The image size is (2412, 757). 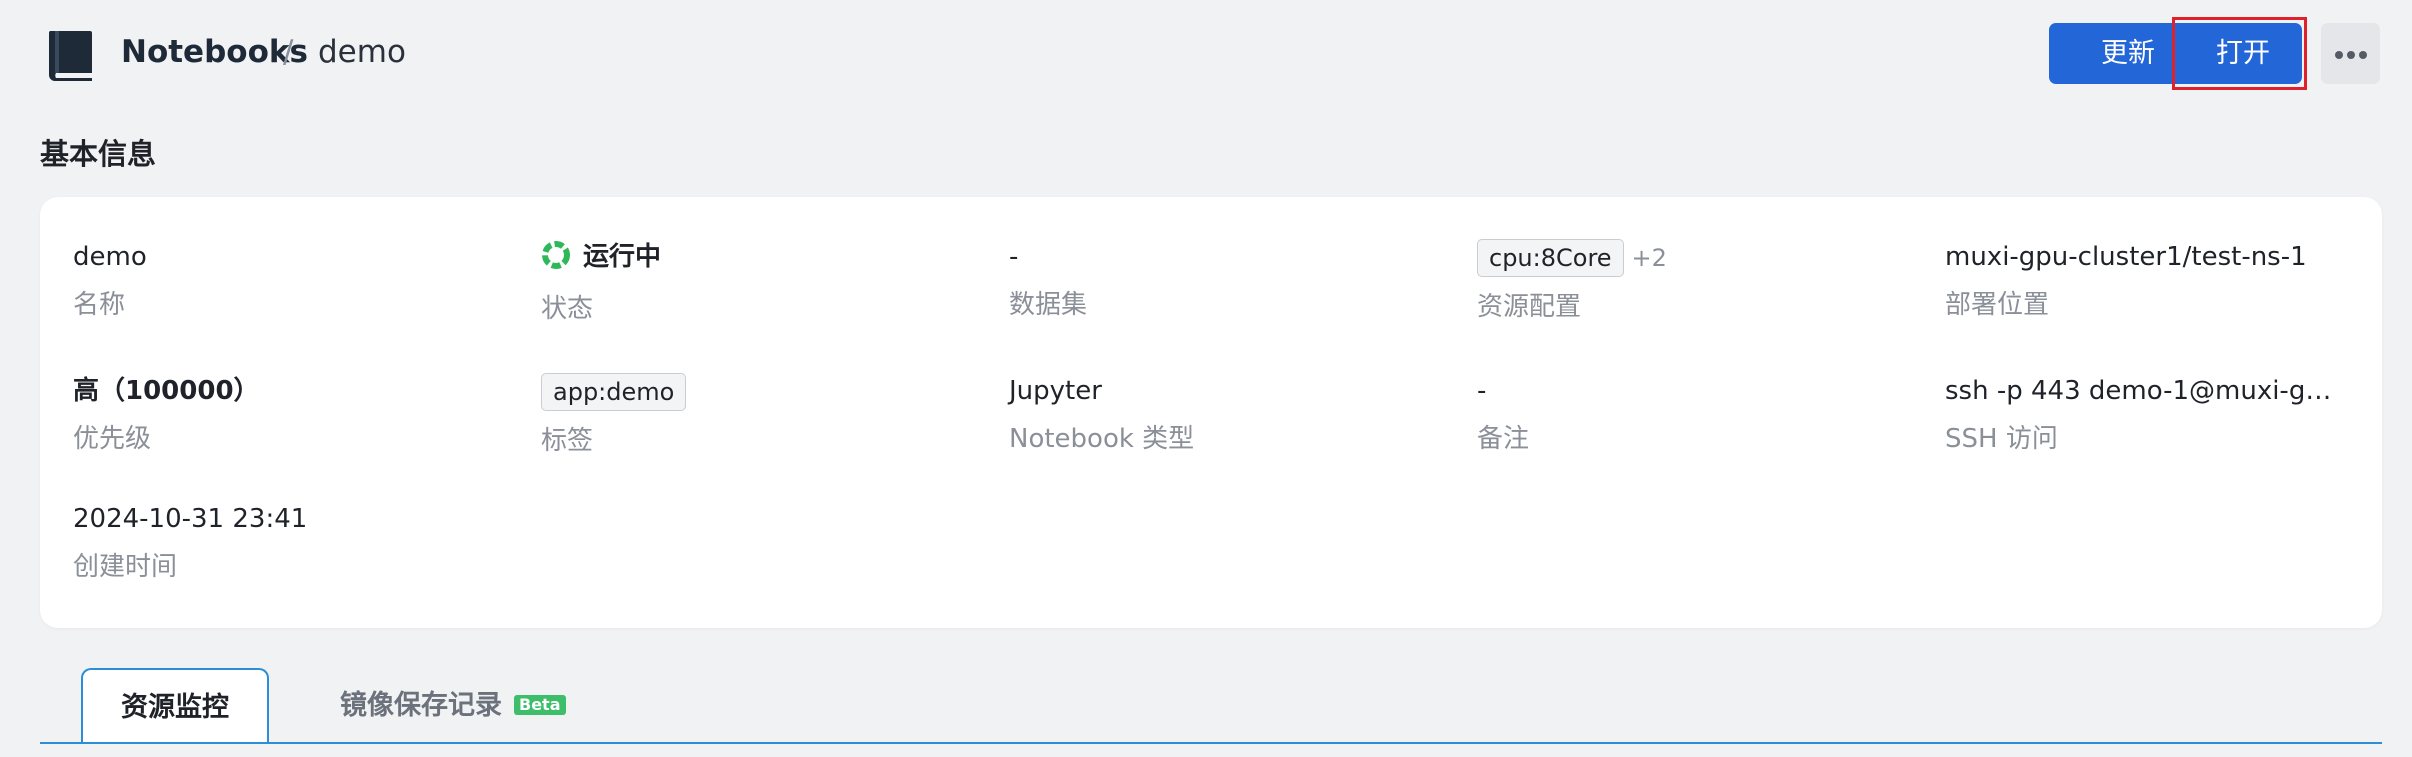 I want to click on field-label: SSH 访问, so click(x=2001, y=439).